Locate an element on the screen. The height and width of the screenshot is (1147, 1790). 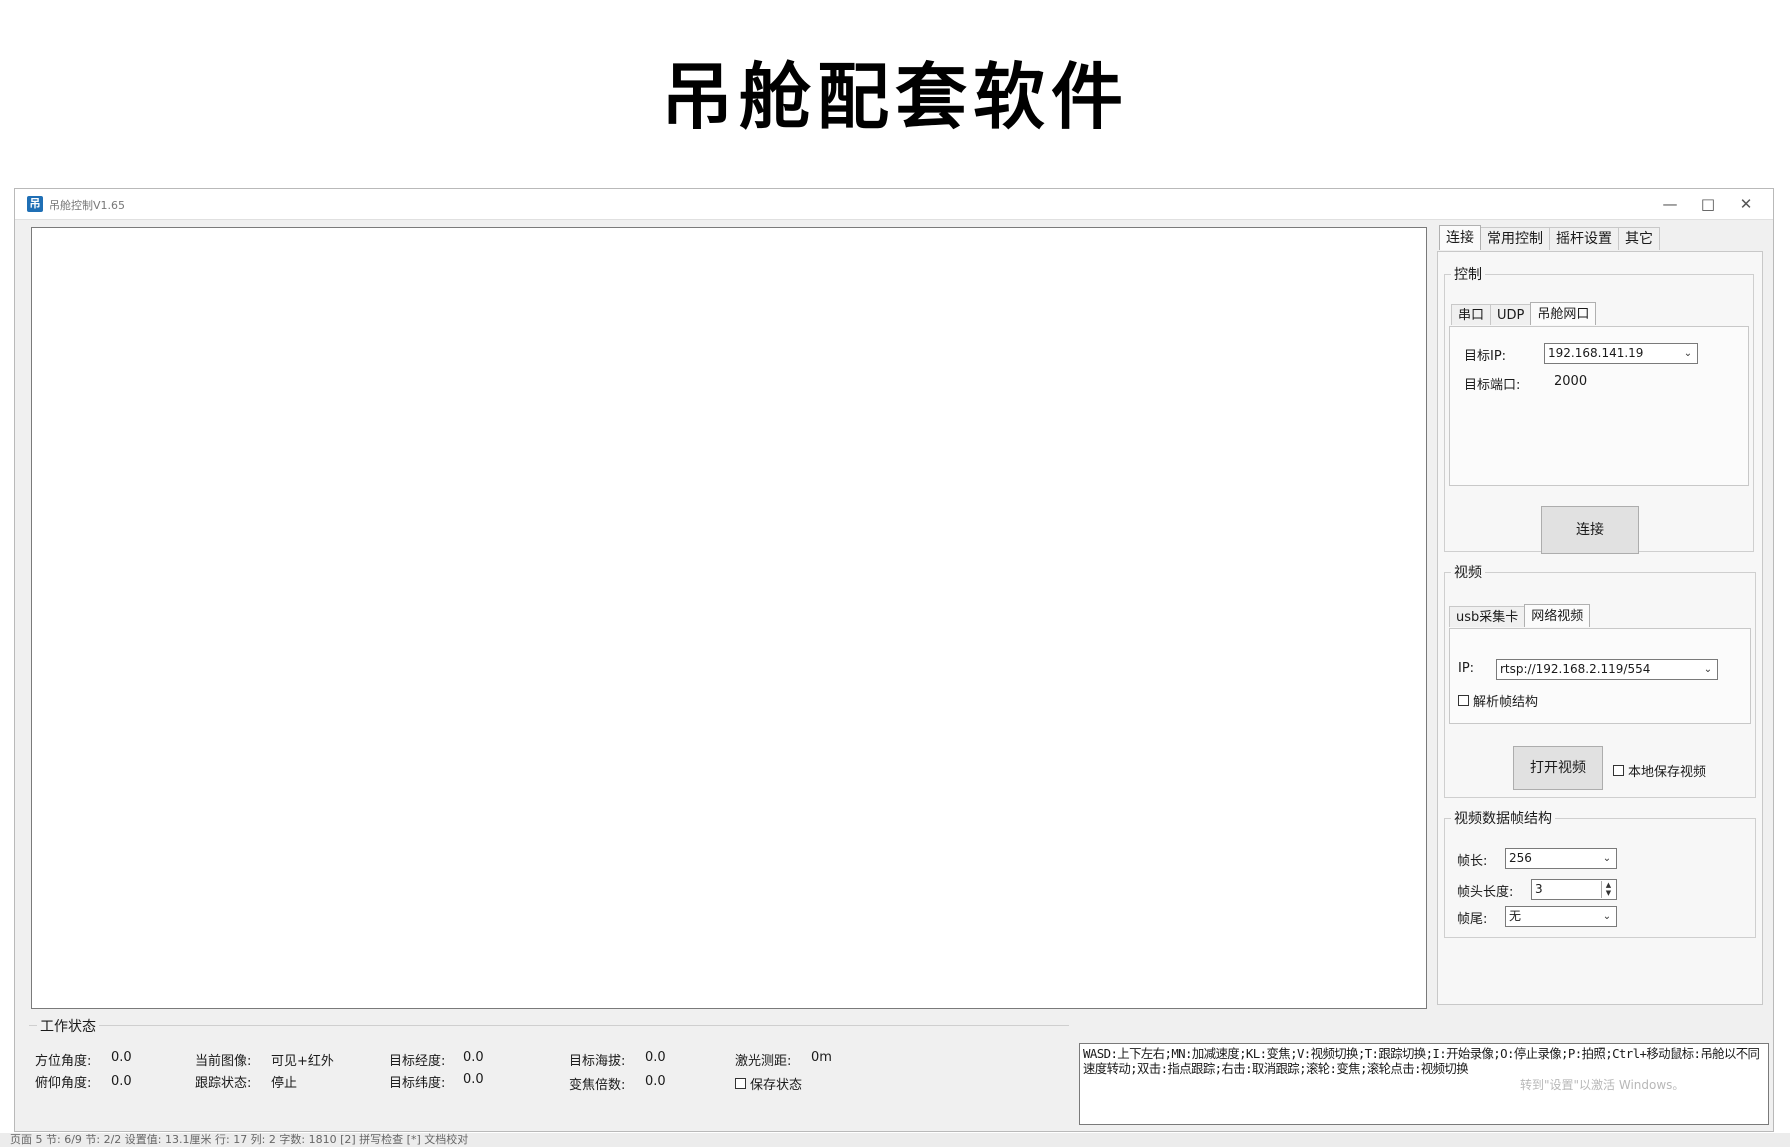
video-ip-combo: rtsp://192.168.2.119/554 ⌄ is located at coordinates (1607, 669).